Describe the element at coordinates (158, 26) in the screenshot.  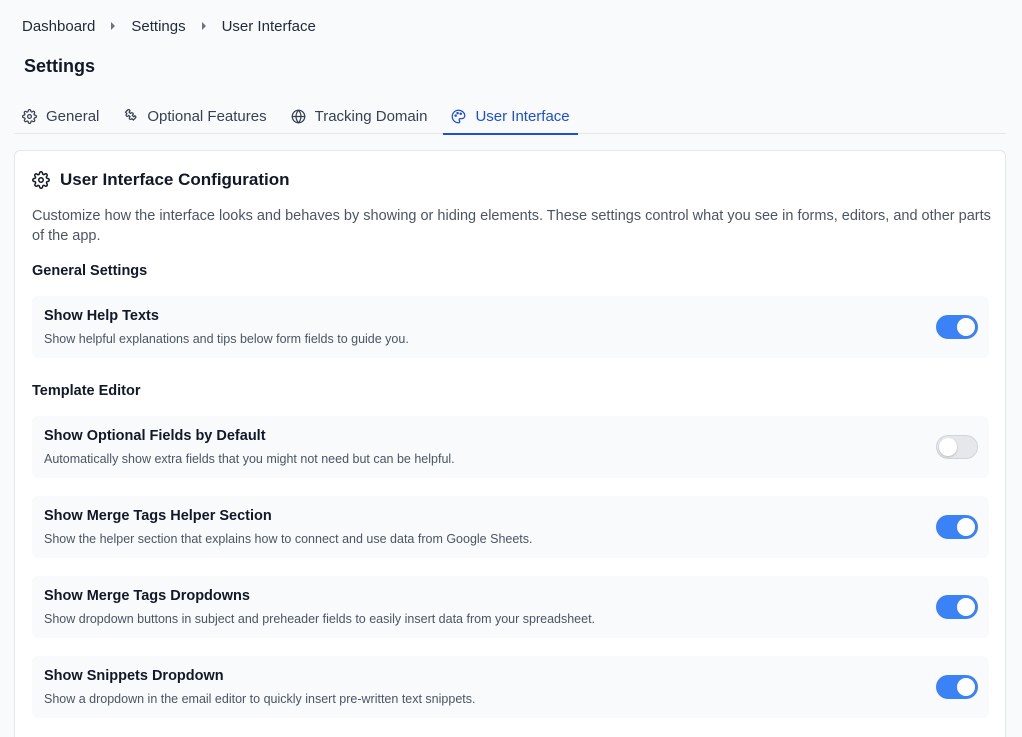
I see `breadcrumb-settings: Settings` at that location.